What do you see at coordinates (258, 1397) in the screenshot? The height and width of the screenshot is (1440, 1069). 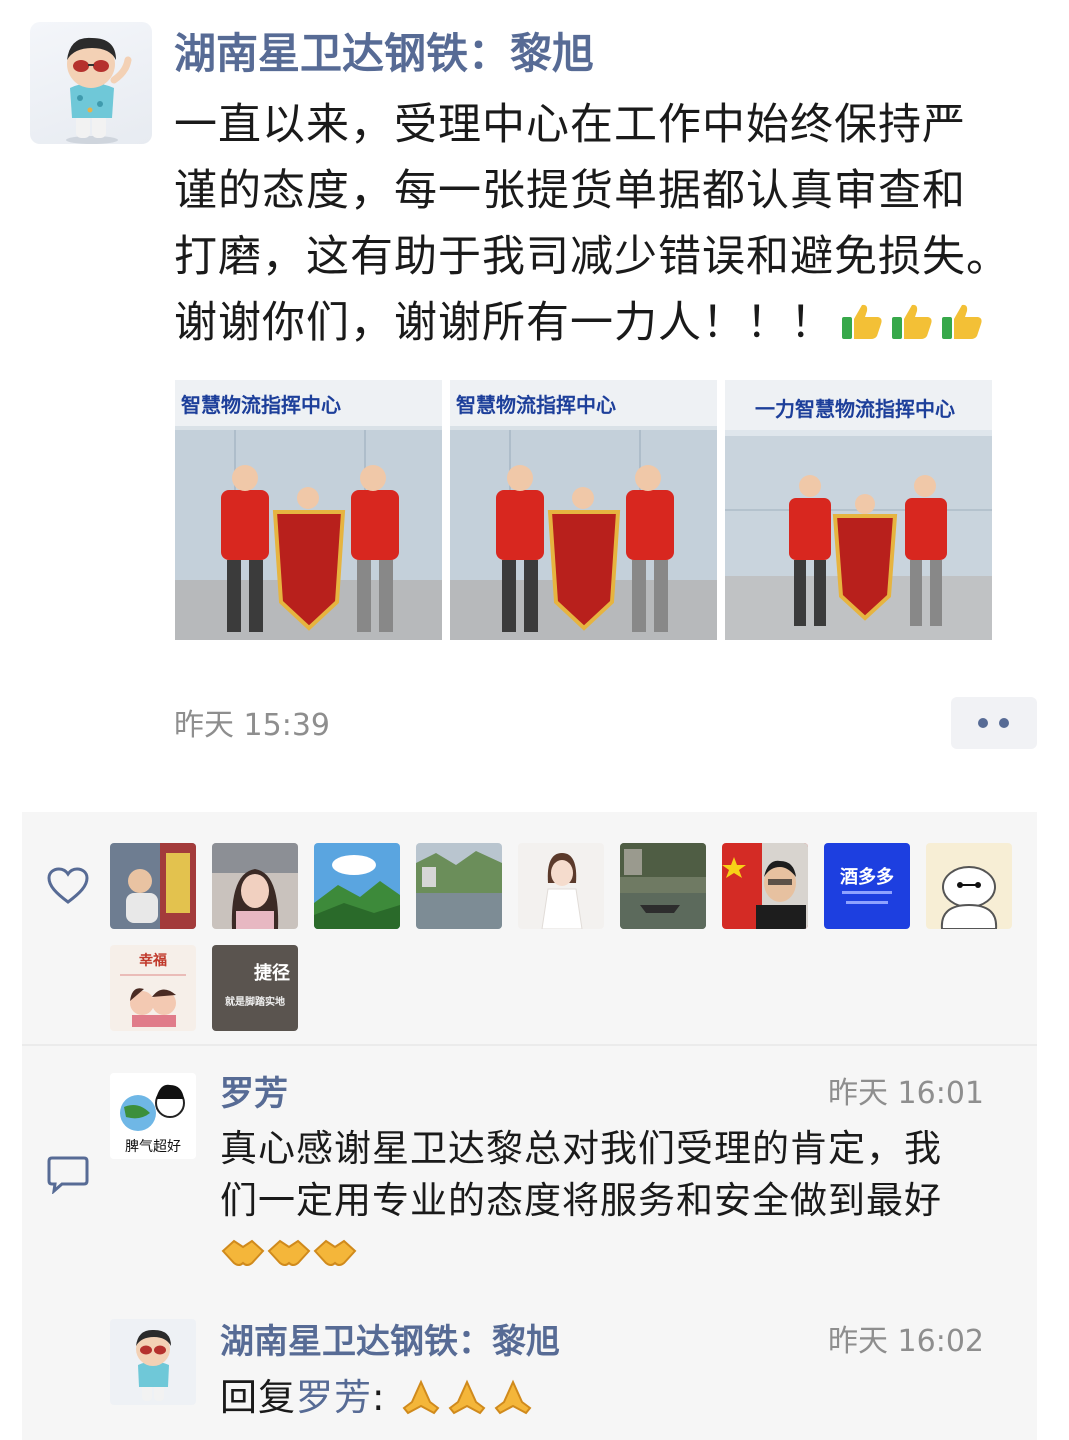 I see `reply-prefix: 回复` at bounding box center [258, 1397].